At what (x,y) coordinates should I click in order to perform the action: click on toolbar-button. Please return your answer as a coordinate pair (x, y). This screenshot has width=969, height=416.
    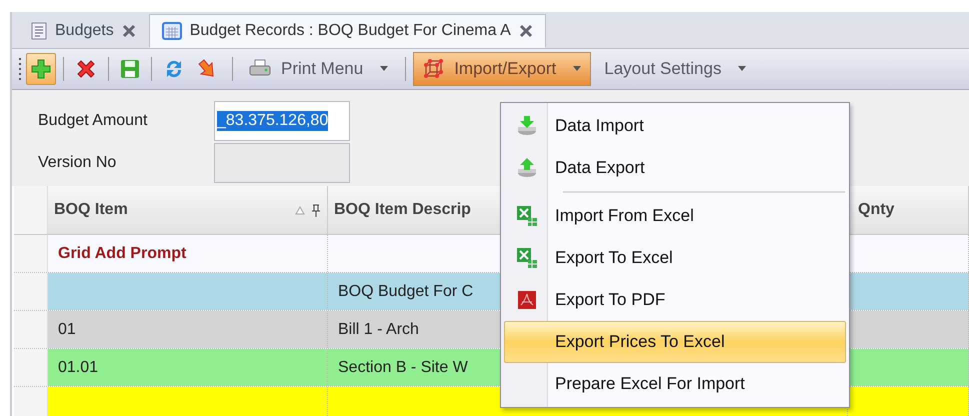
    Looking at the image, I should click on (41, 69).